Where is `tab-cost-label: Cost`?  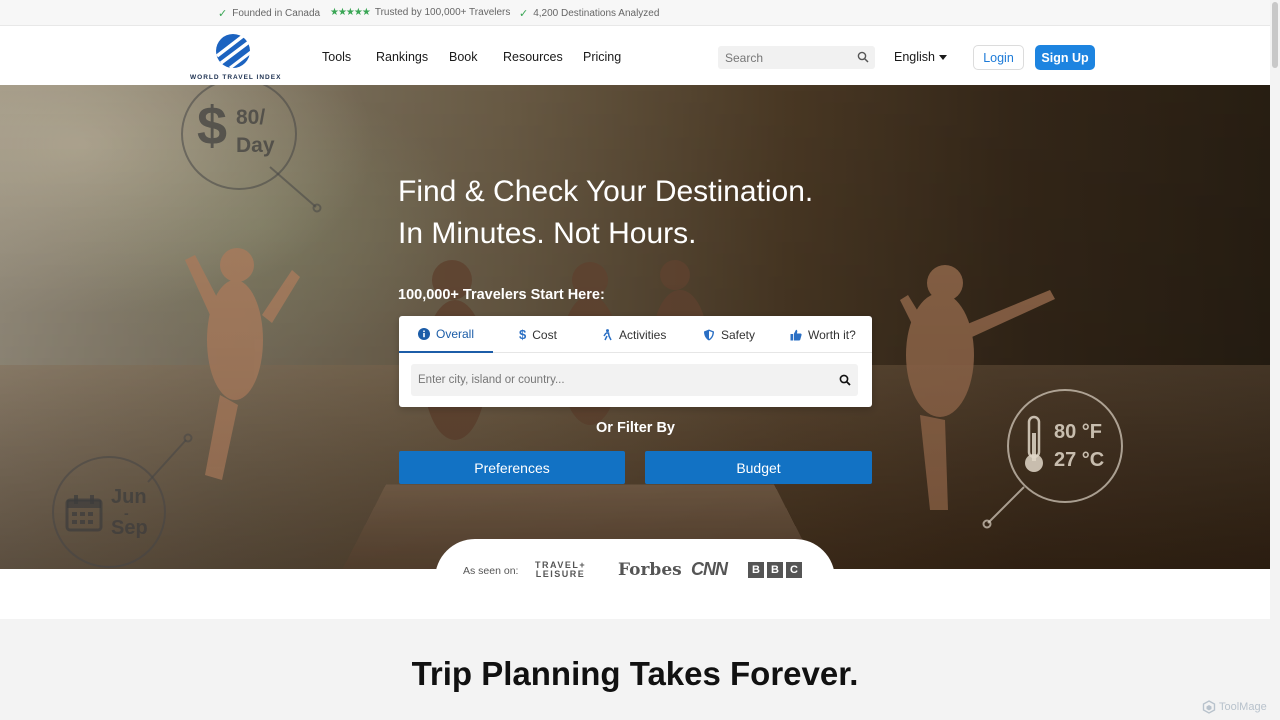
tab-cost-label: Cost is located at coordinates (544, 334).